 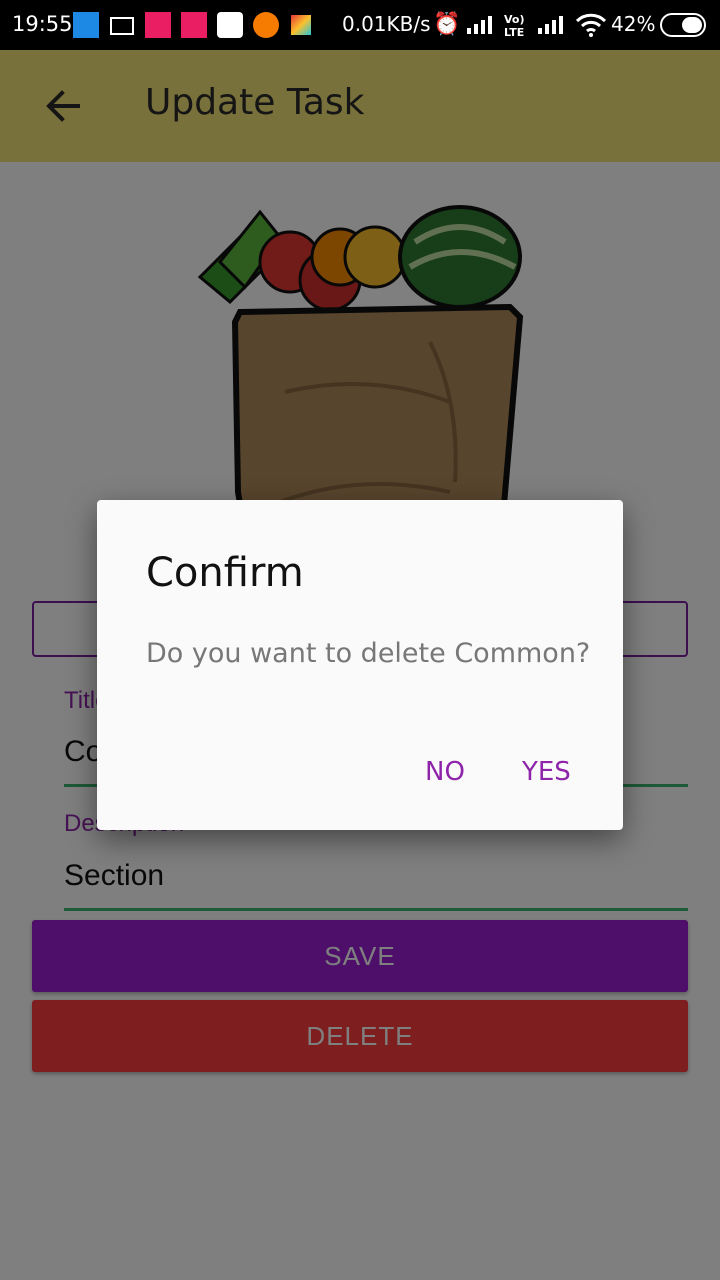 What do you see at coordinates (86, 25) in the screenshot?
I see `espn-cricinfo-icon` at bounding box center [86, 25].